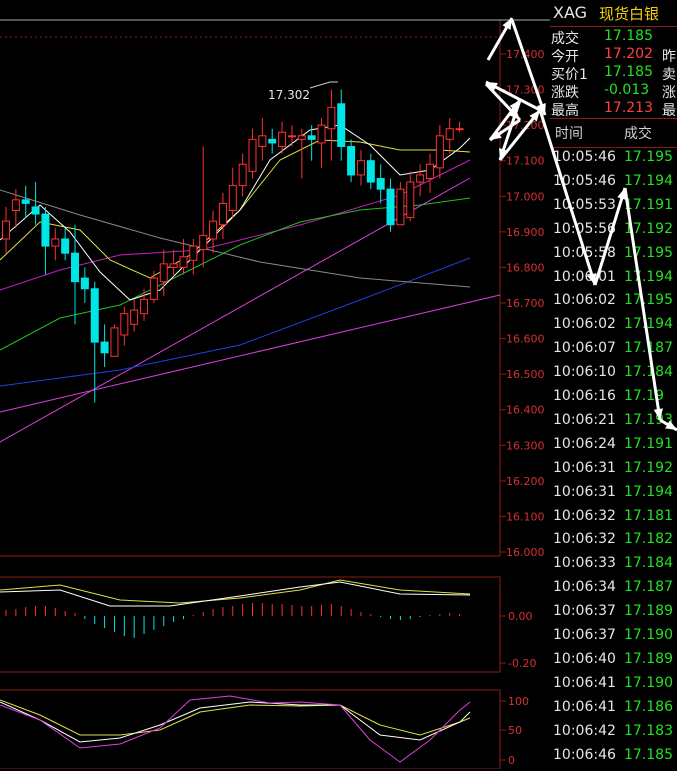 The image size is (677, 771). Describe the element at coordinates (613, 376) in the screenshot. I see `tick-row: 10:06:10 17.184` at that location.